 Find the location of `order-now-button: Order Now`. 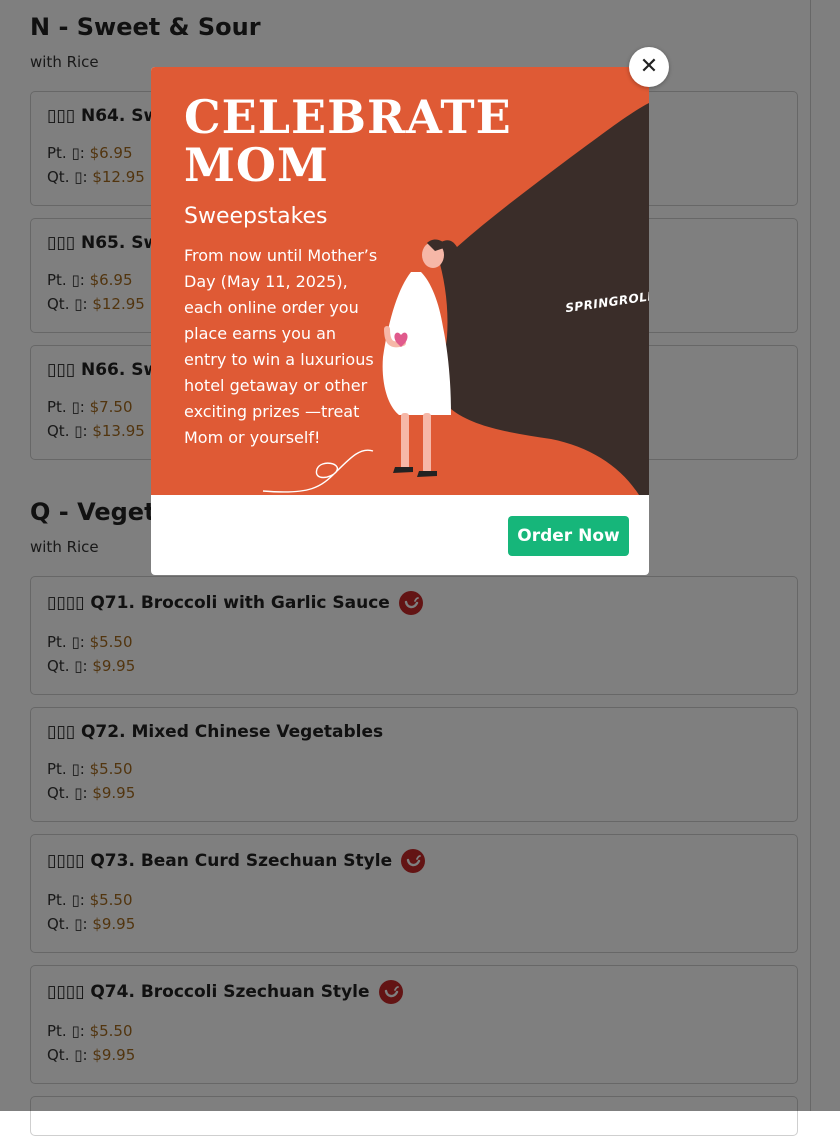

order-now-button: Order Now is located at coordinates (568, 536).